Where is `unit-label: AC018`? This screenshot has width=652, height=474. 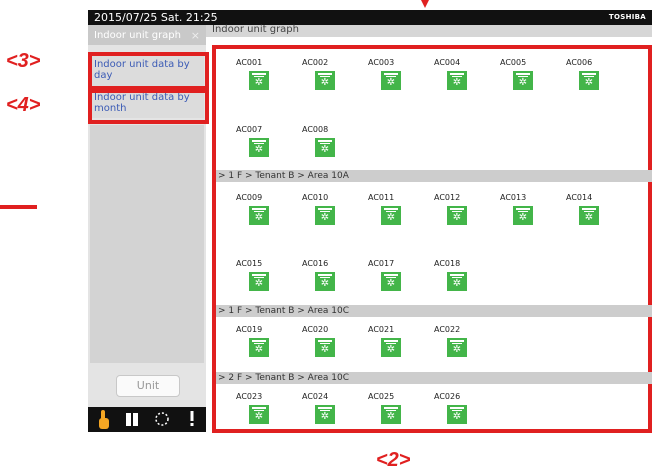
unit-label: AC018 is located at coordinates (447, 263).